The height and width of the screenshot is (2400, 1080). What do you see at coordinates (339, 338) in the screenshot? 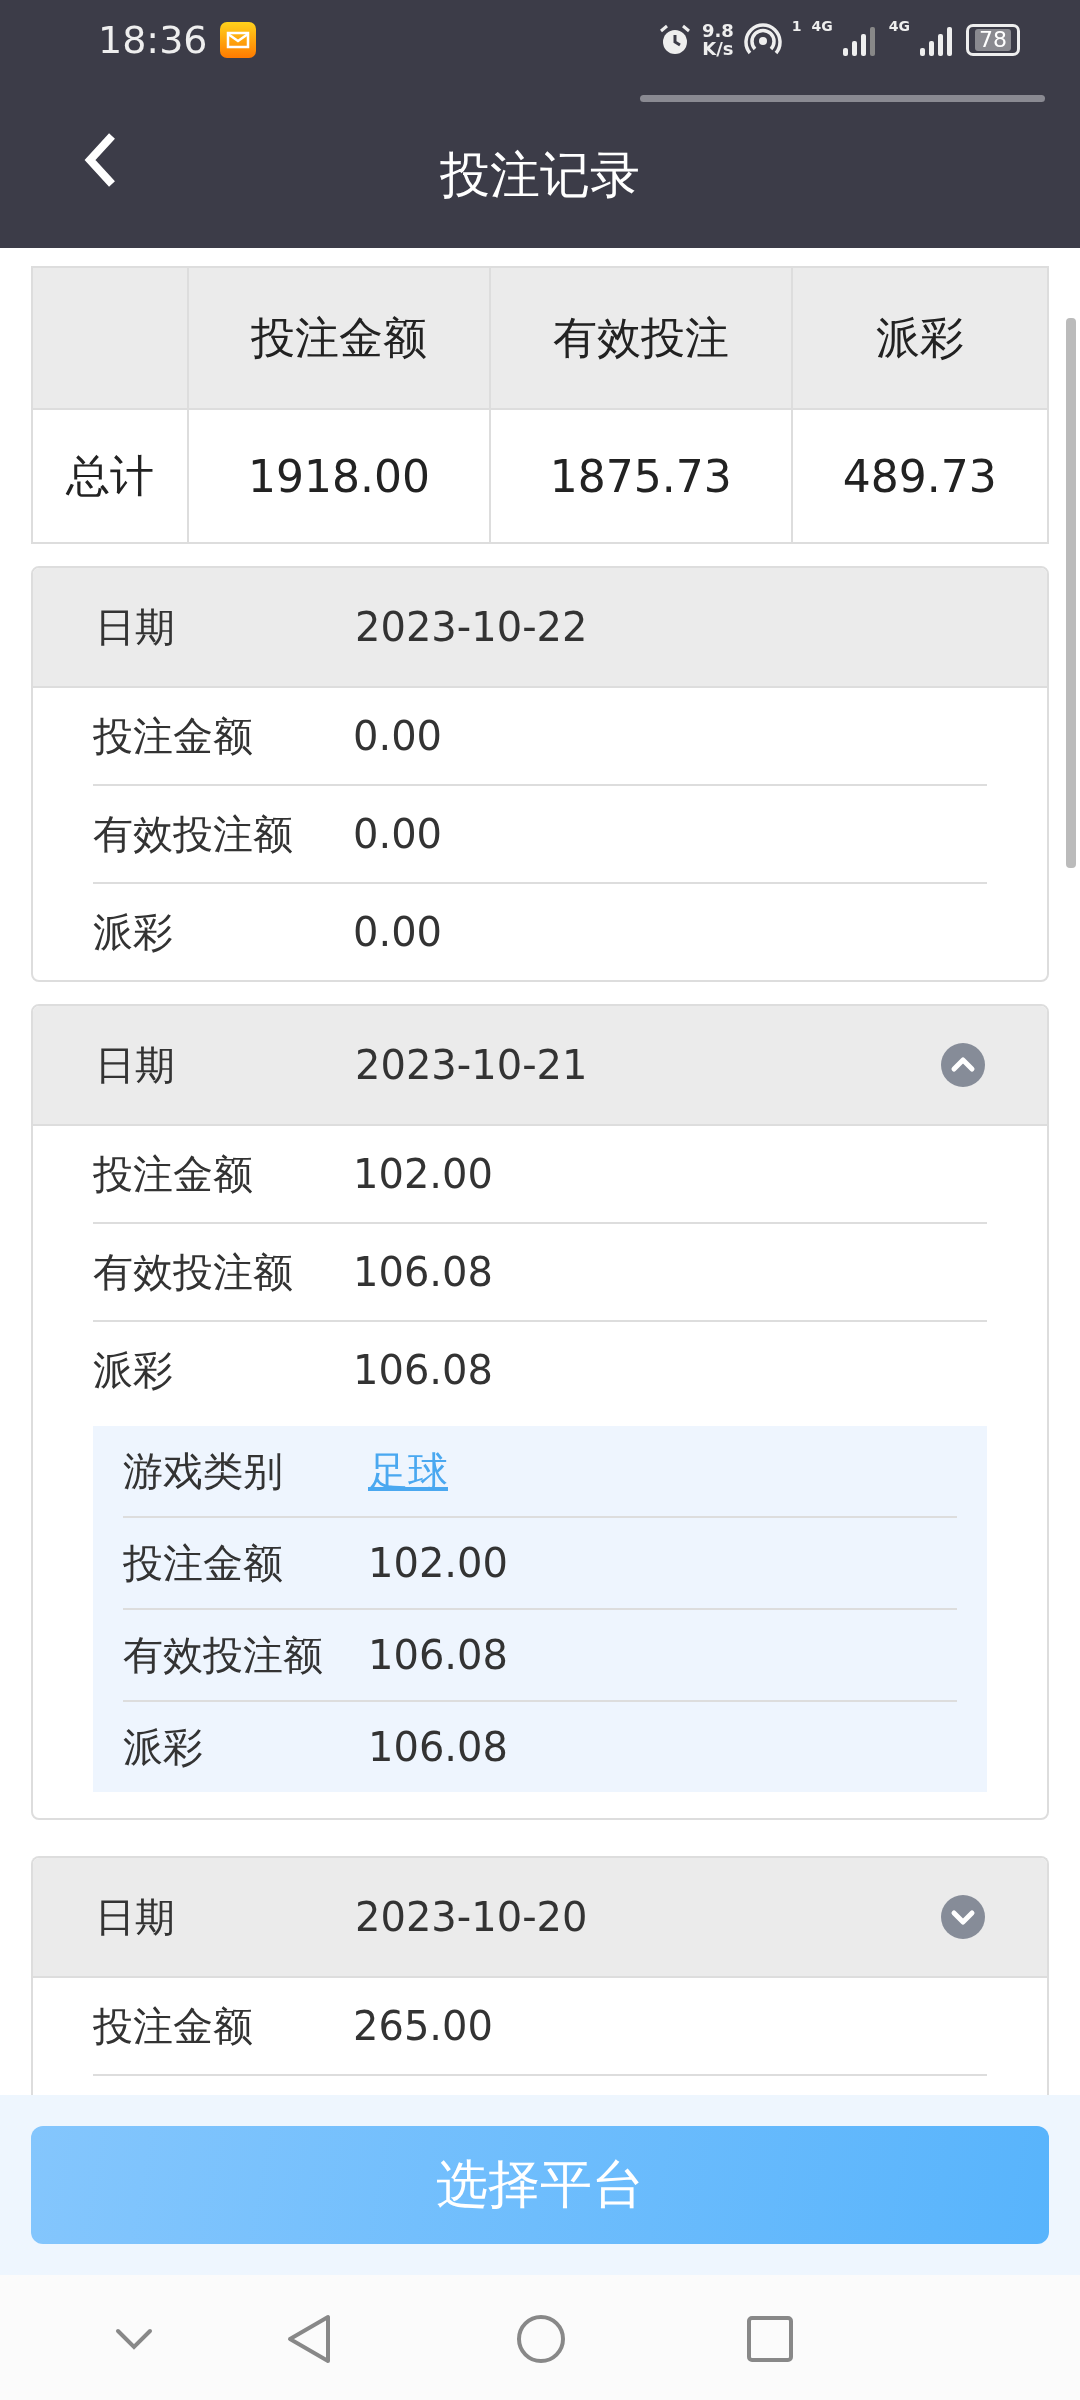
I see `table-header-cell: 投注金额` at bounding box center [339, 338].